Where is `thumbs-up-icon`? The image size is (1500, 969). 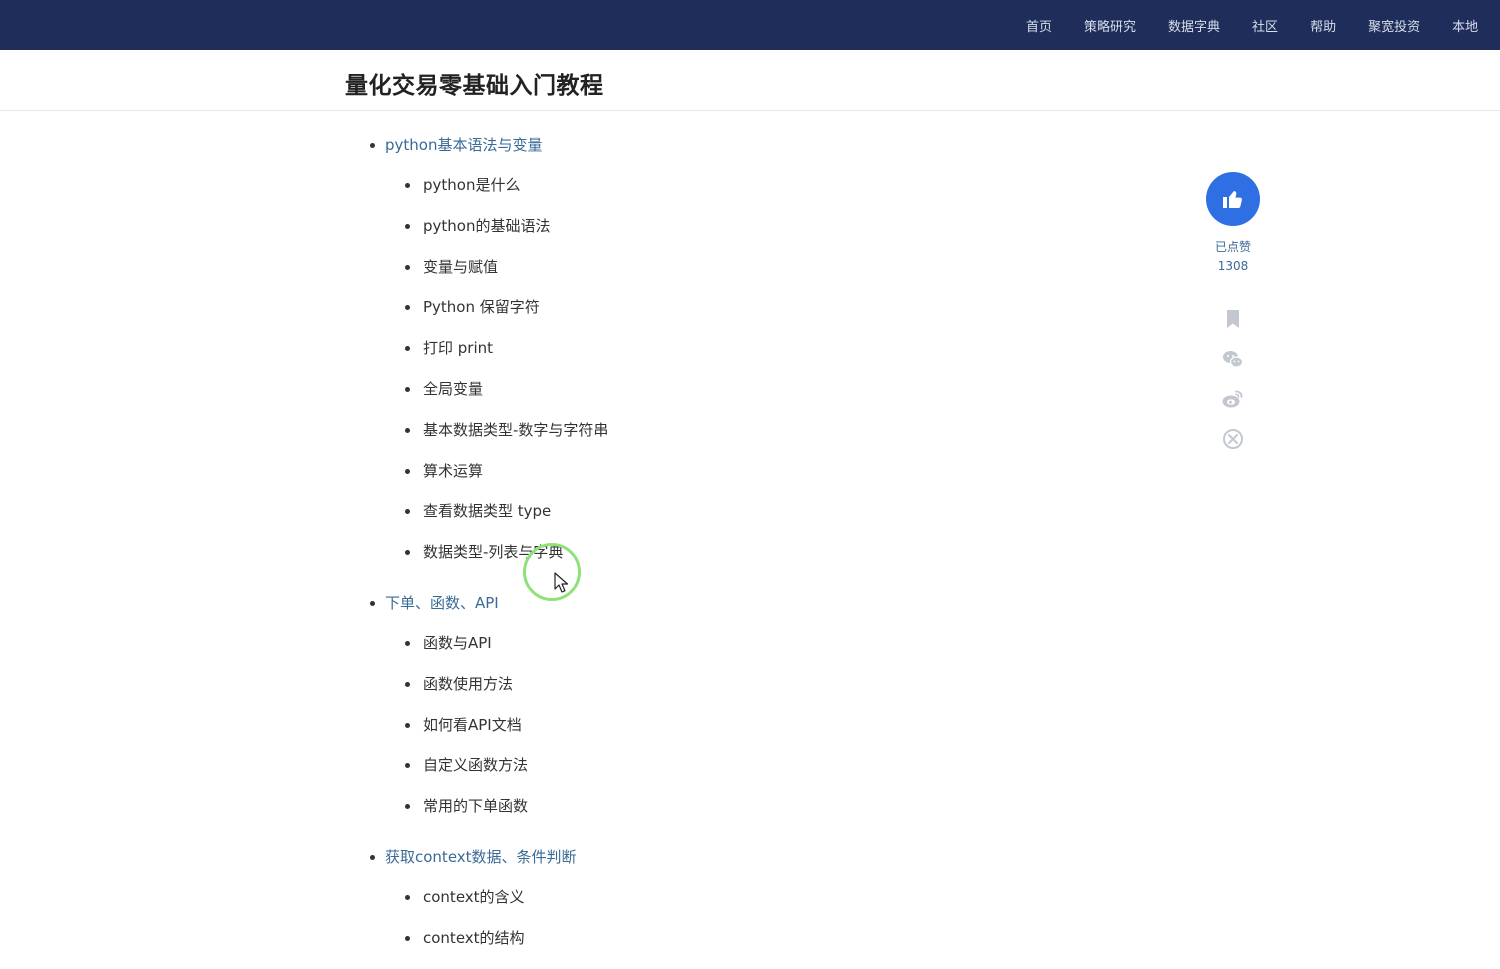
thumbs-up-icon is located at coordinates (1232, 199).